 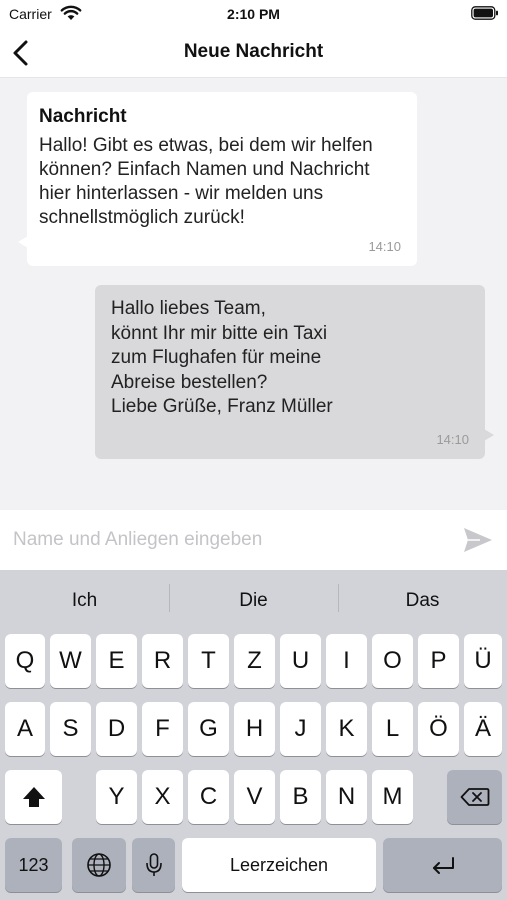 What do you see at coordinates (216, 357) in the screenshot?
I see `outgoing-message-line: zum Flughafen für meine` at bounding box center [216, 357].